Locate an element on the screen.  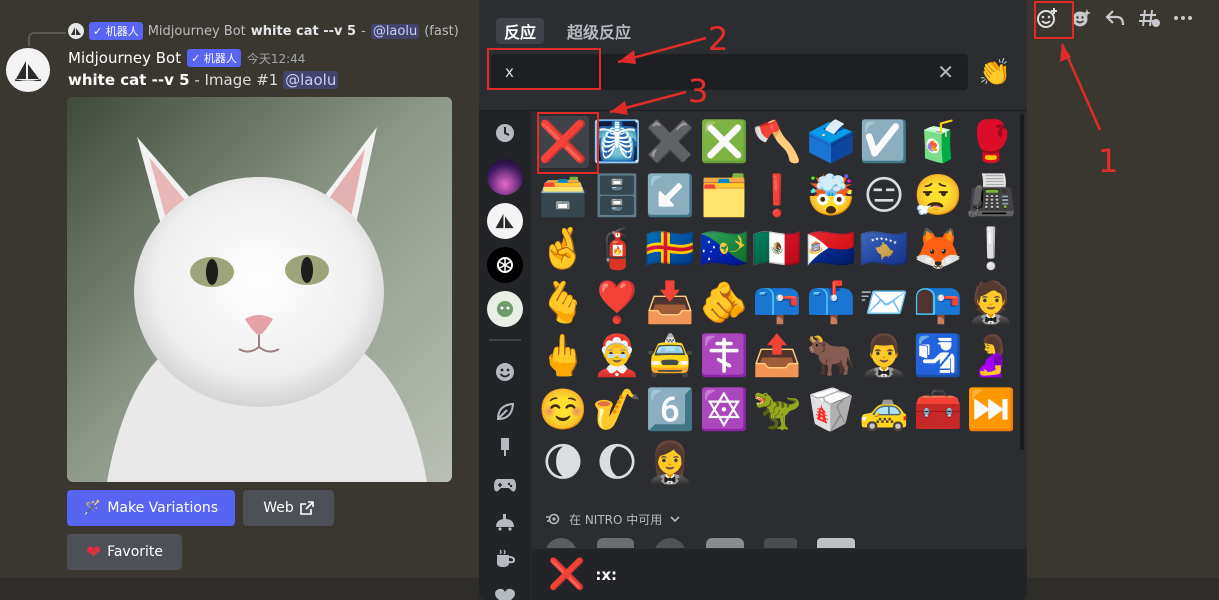
emoji-cell: 🤶 is located at coordinates (617, 356).